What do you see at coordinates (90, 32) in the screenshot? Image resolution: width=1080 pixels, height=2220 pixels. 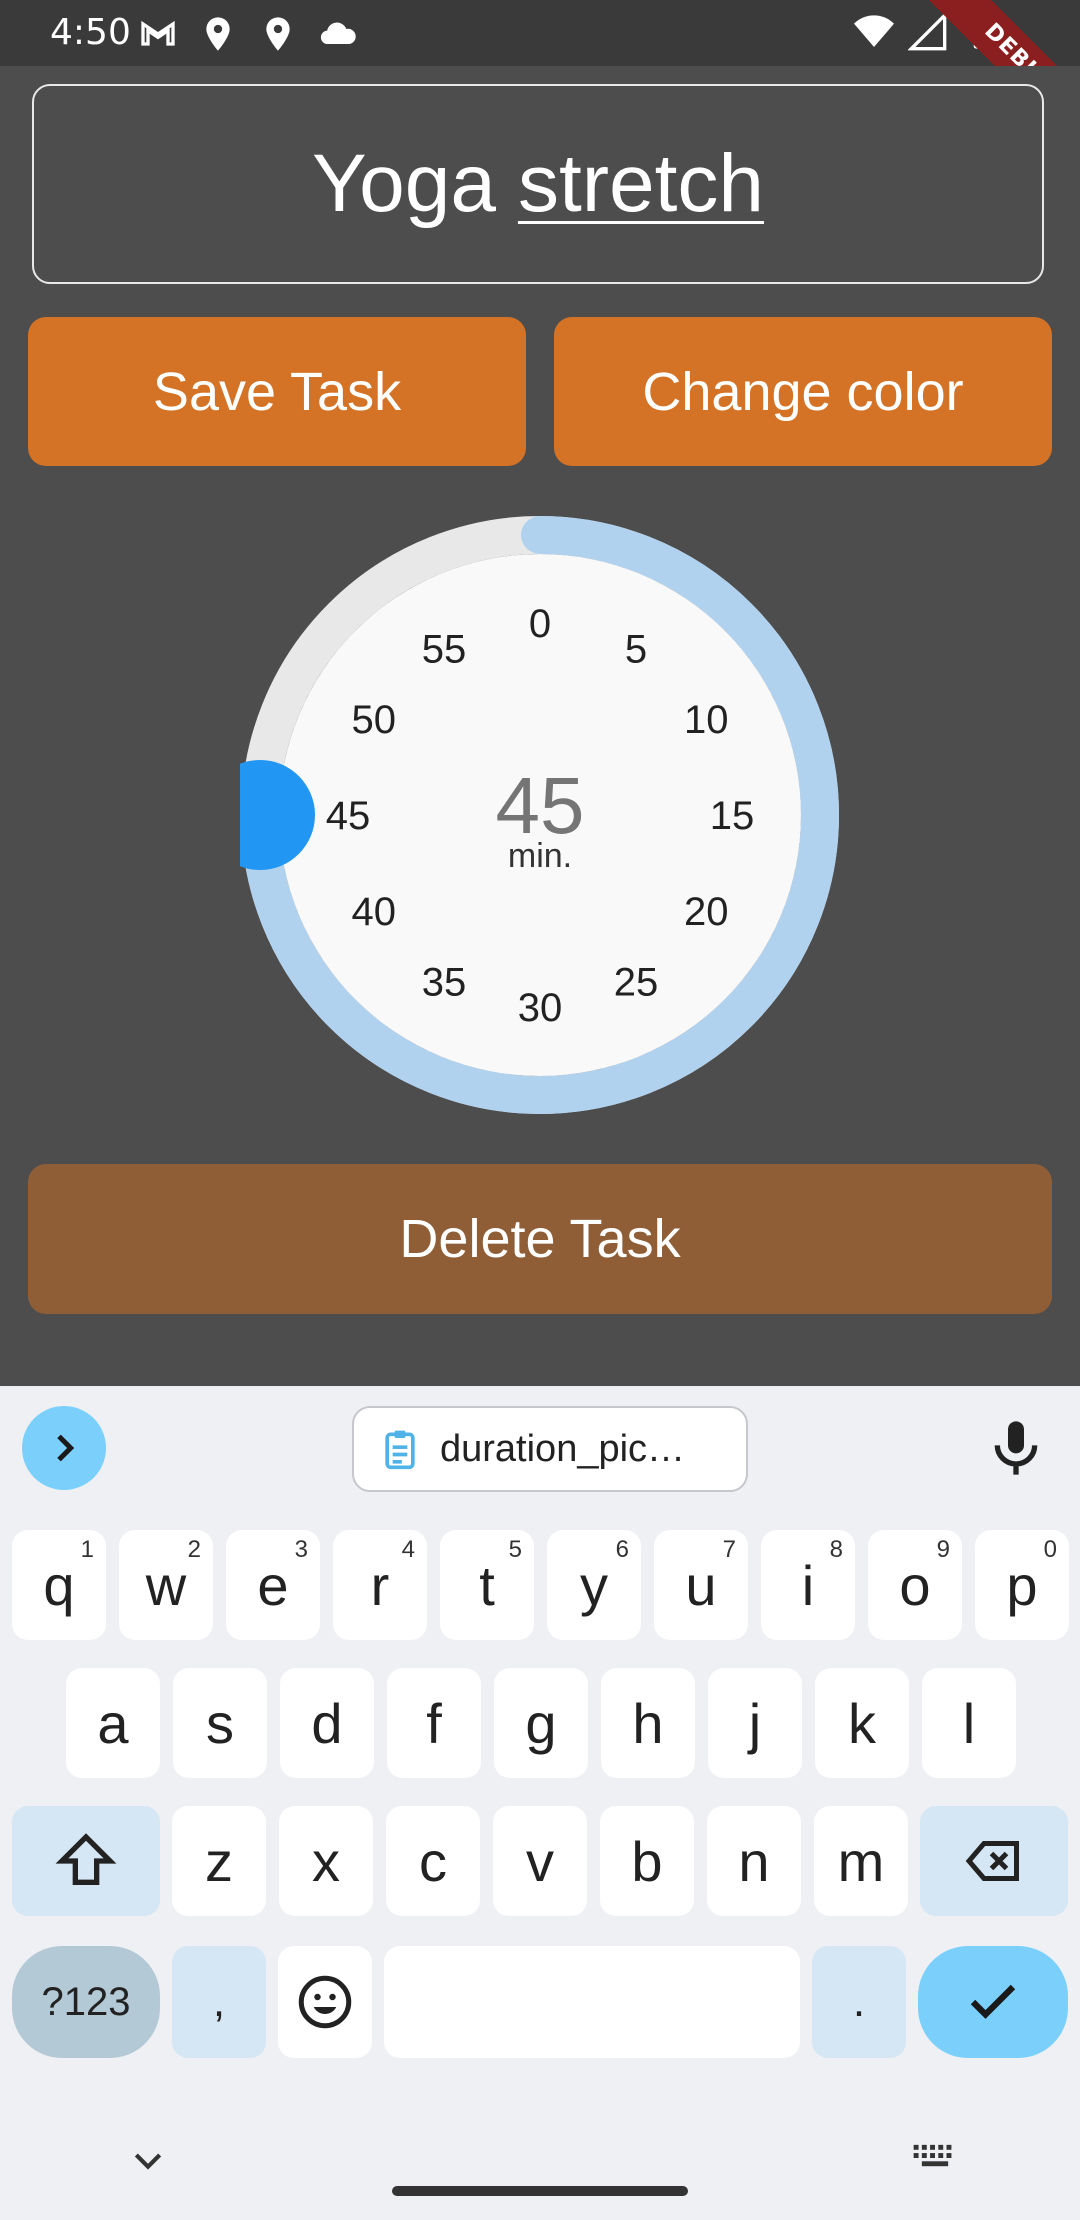 I see `status-time: 4:50` at bounding box center [90, 32].